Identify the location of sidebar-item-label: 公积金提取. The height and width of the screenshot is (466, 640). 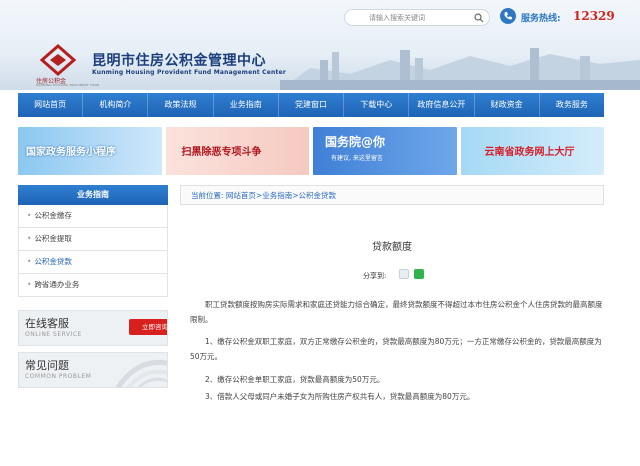
(53, 238).